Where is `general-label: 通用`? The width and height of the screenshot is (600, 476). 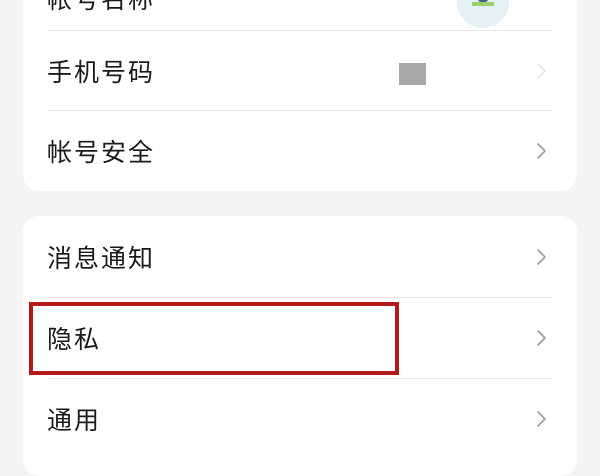
general-label: 通用 is located at coordinates (74, 420).